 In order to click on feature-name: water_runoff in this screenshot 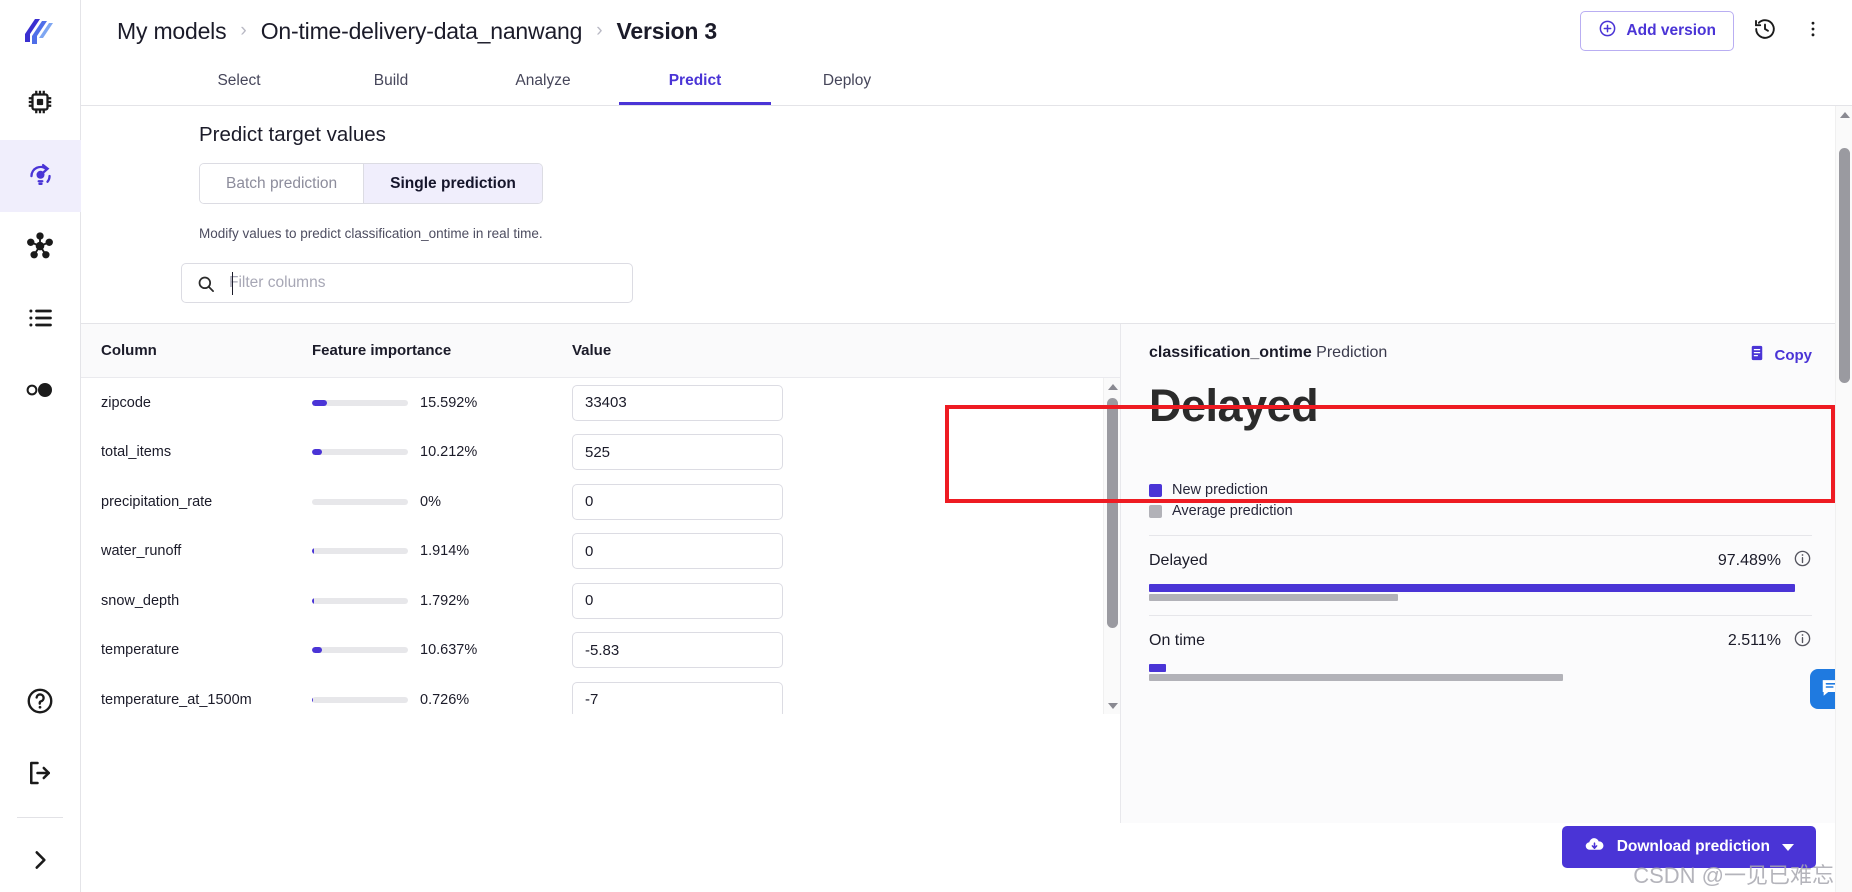, I will do `click(141, 551)`.